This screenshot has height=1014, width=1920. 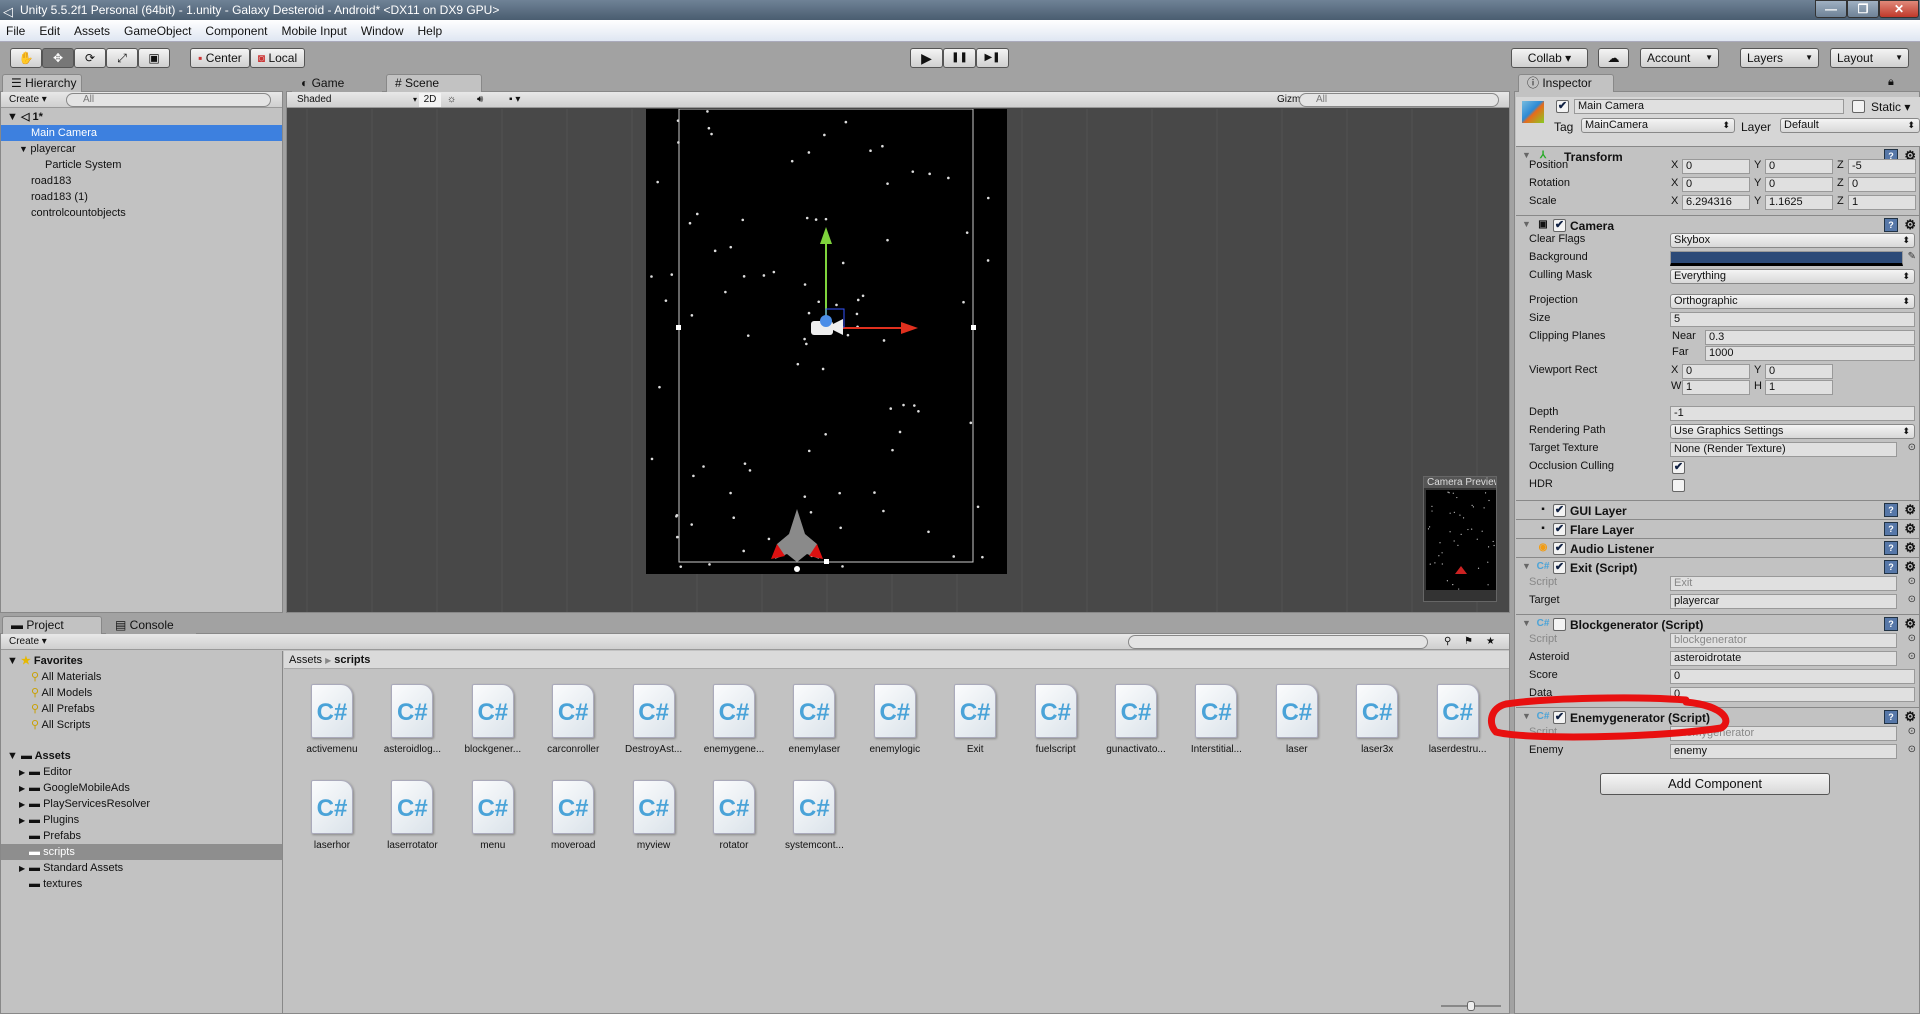 What do you see at coordinates (1783, 449) in the screenshot?
I see `target-texture-field: None (Render Texture)` at bounding box center [1783, 449].